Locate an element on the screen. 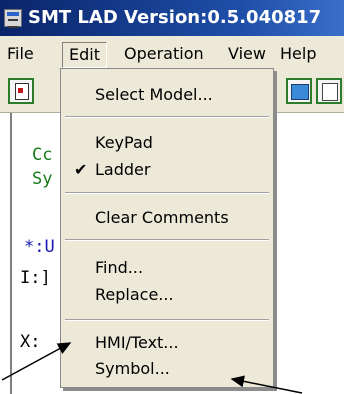  check-icon: ✔ is located at coordinates (81, 169).